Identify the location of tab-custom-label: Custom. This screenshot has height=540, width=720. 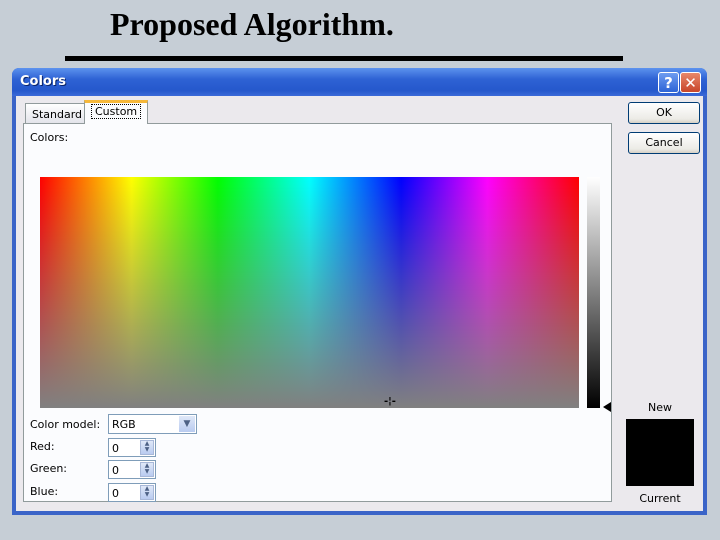
(116, 111).